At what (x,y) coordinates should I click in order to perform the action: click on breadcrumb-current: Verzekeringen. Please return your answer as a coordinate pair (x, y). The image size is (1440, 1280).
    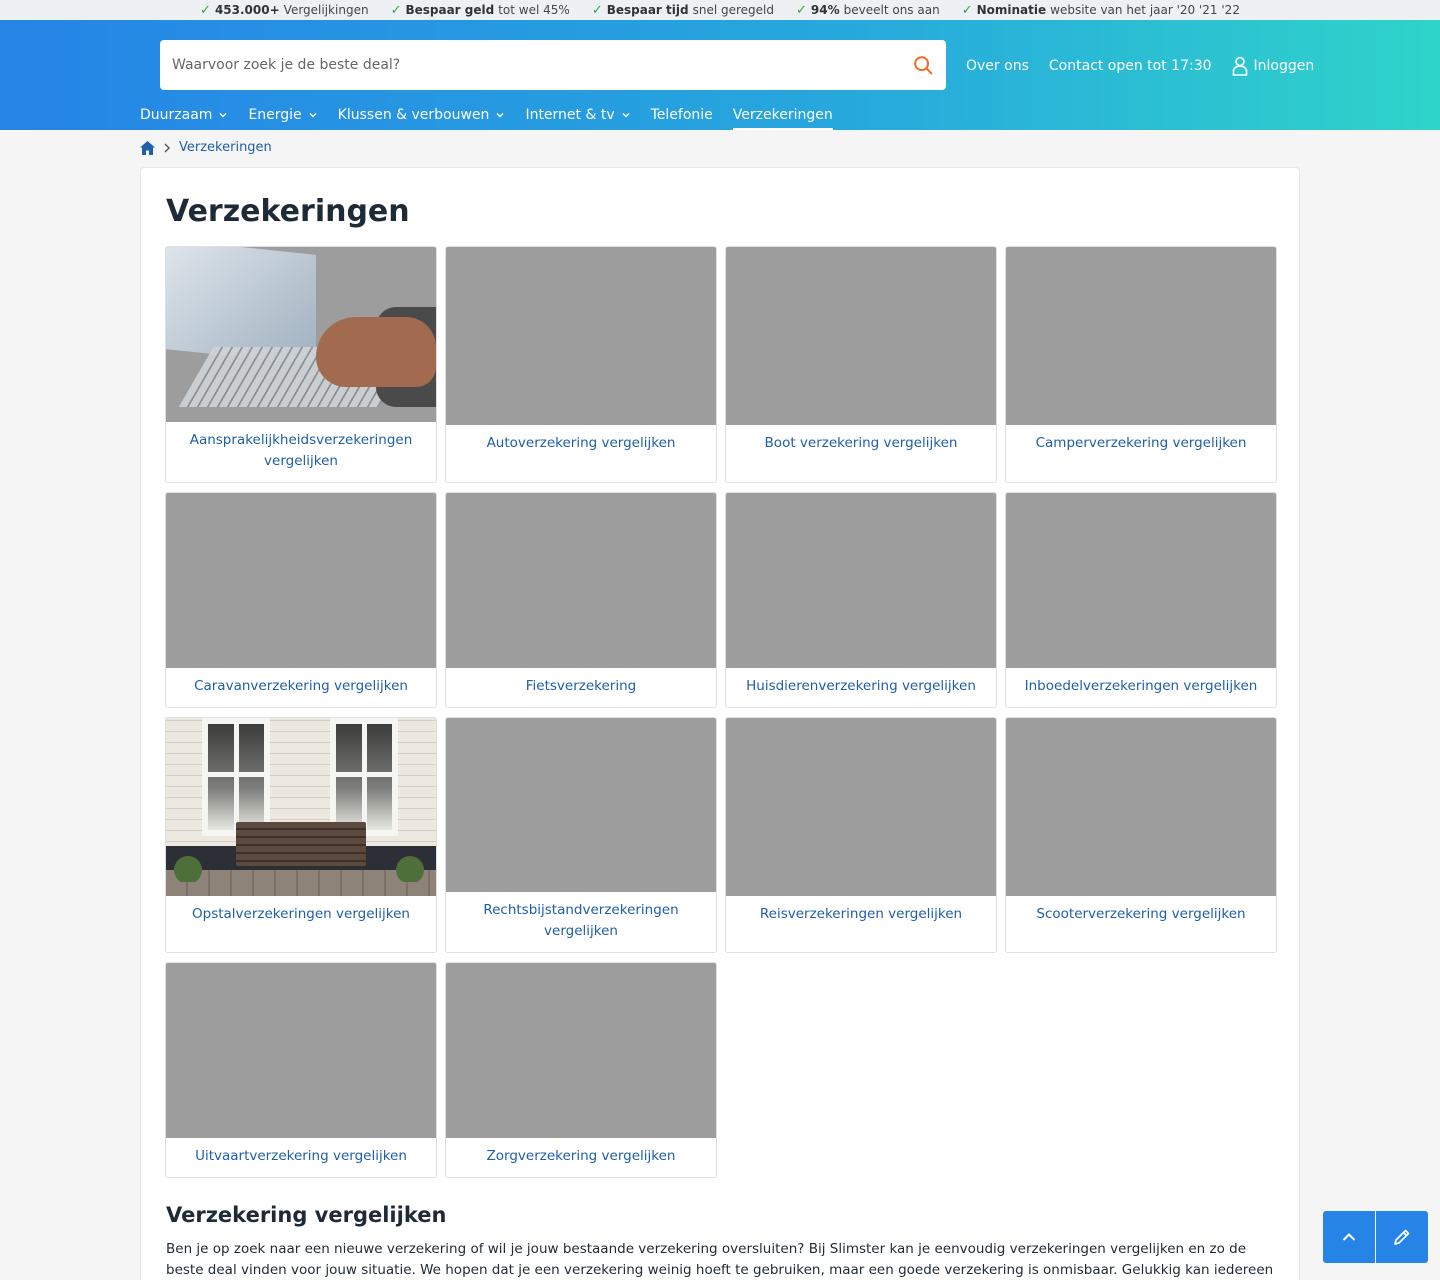
    Looking at the image, I should click on (225, 147).